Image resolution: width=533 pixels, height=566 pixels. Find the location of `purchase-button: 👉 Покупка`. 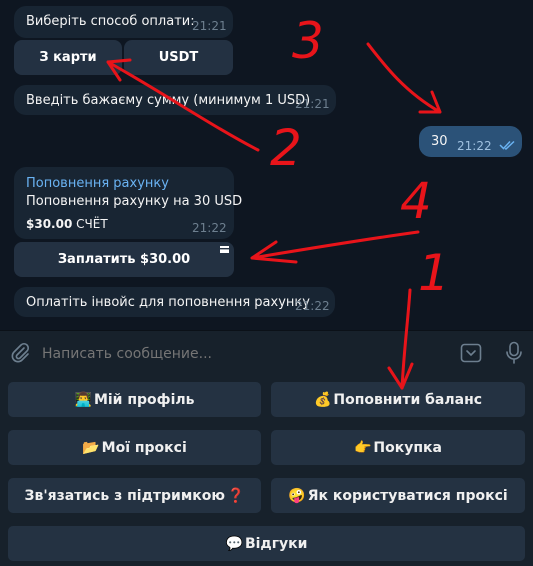

purchase-button: 👉 Покупка is located at coordinates (398, 447).